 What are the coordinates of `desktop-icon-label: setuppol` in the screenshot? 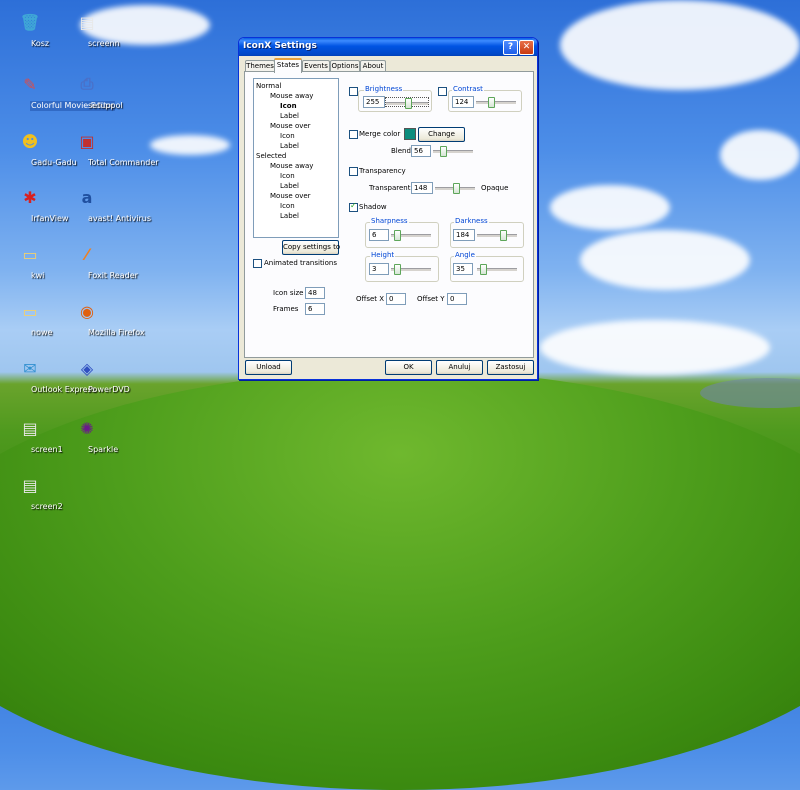 It's located at (105, 105).